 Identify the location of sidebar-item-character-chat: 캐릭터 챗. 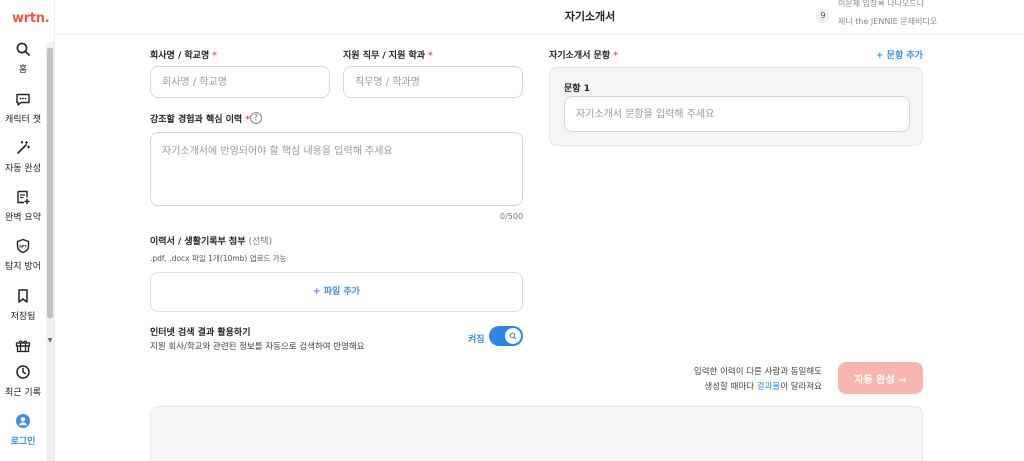
(23, 108).